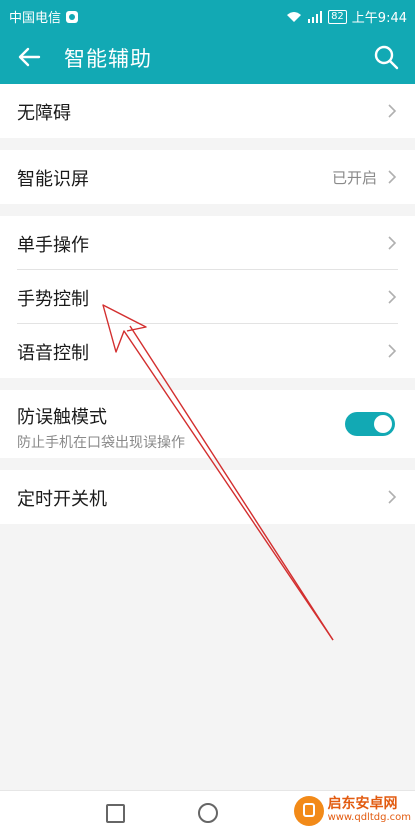 Image resolution: width=415 pixels, height=835 pixels. I want to click on setting-label: 无障碍, so click(44, 113).